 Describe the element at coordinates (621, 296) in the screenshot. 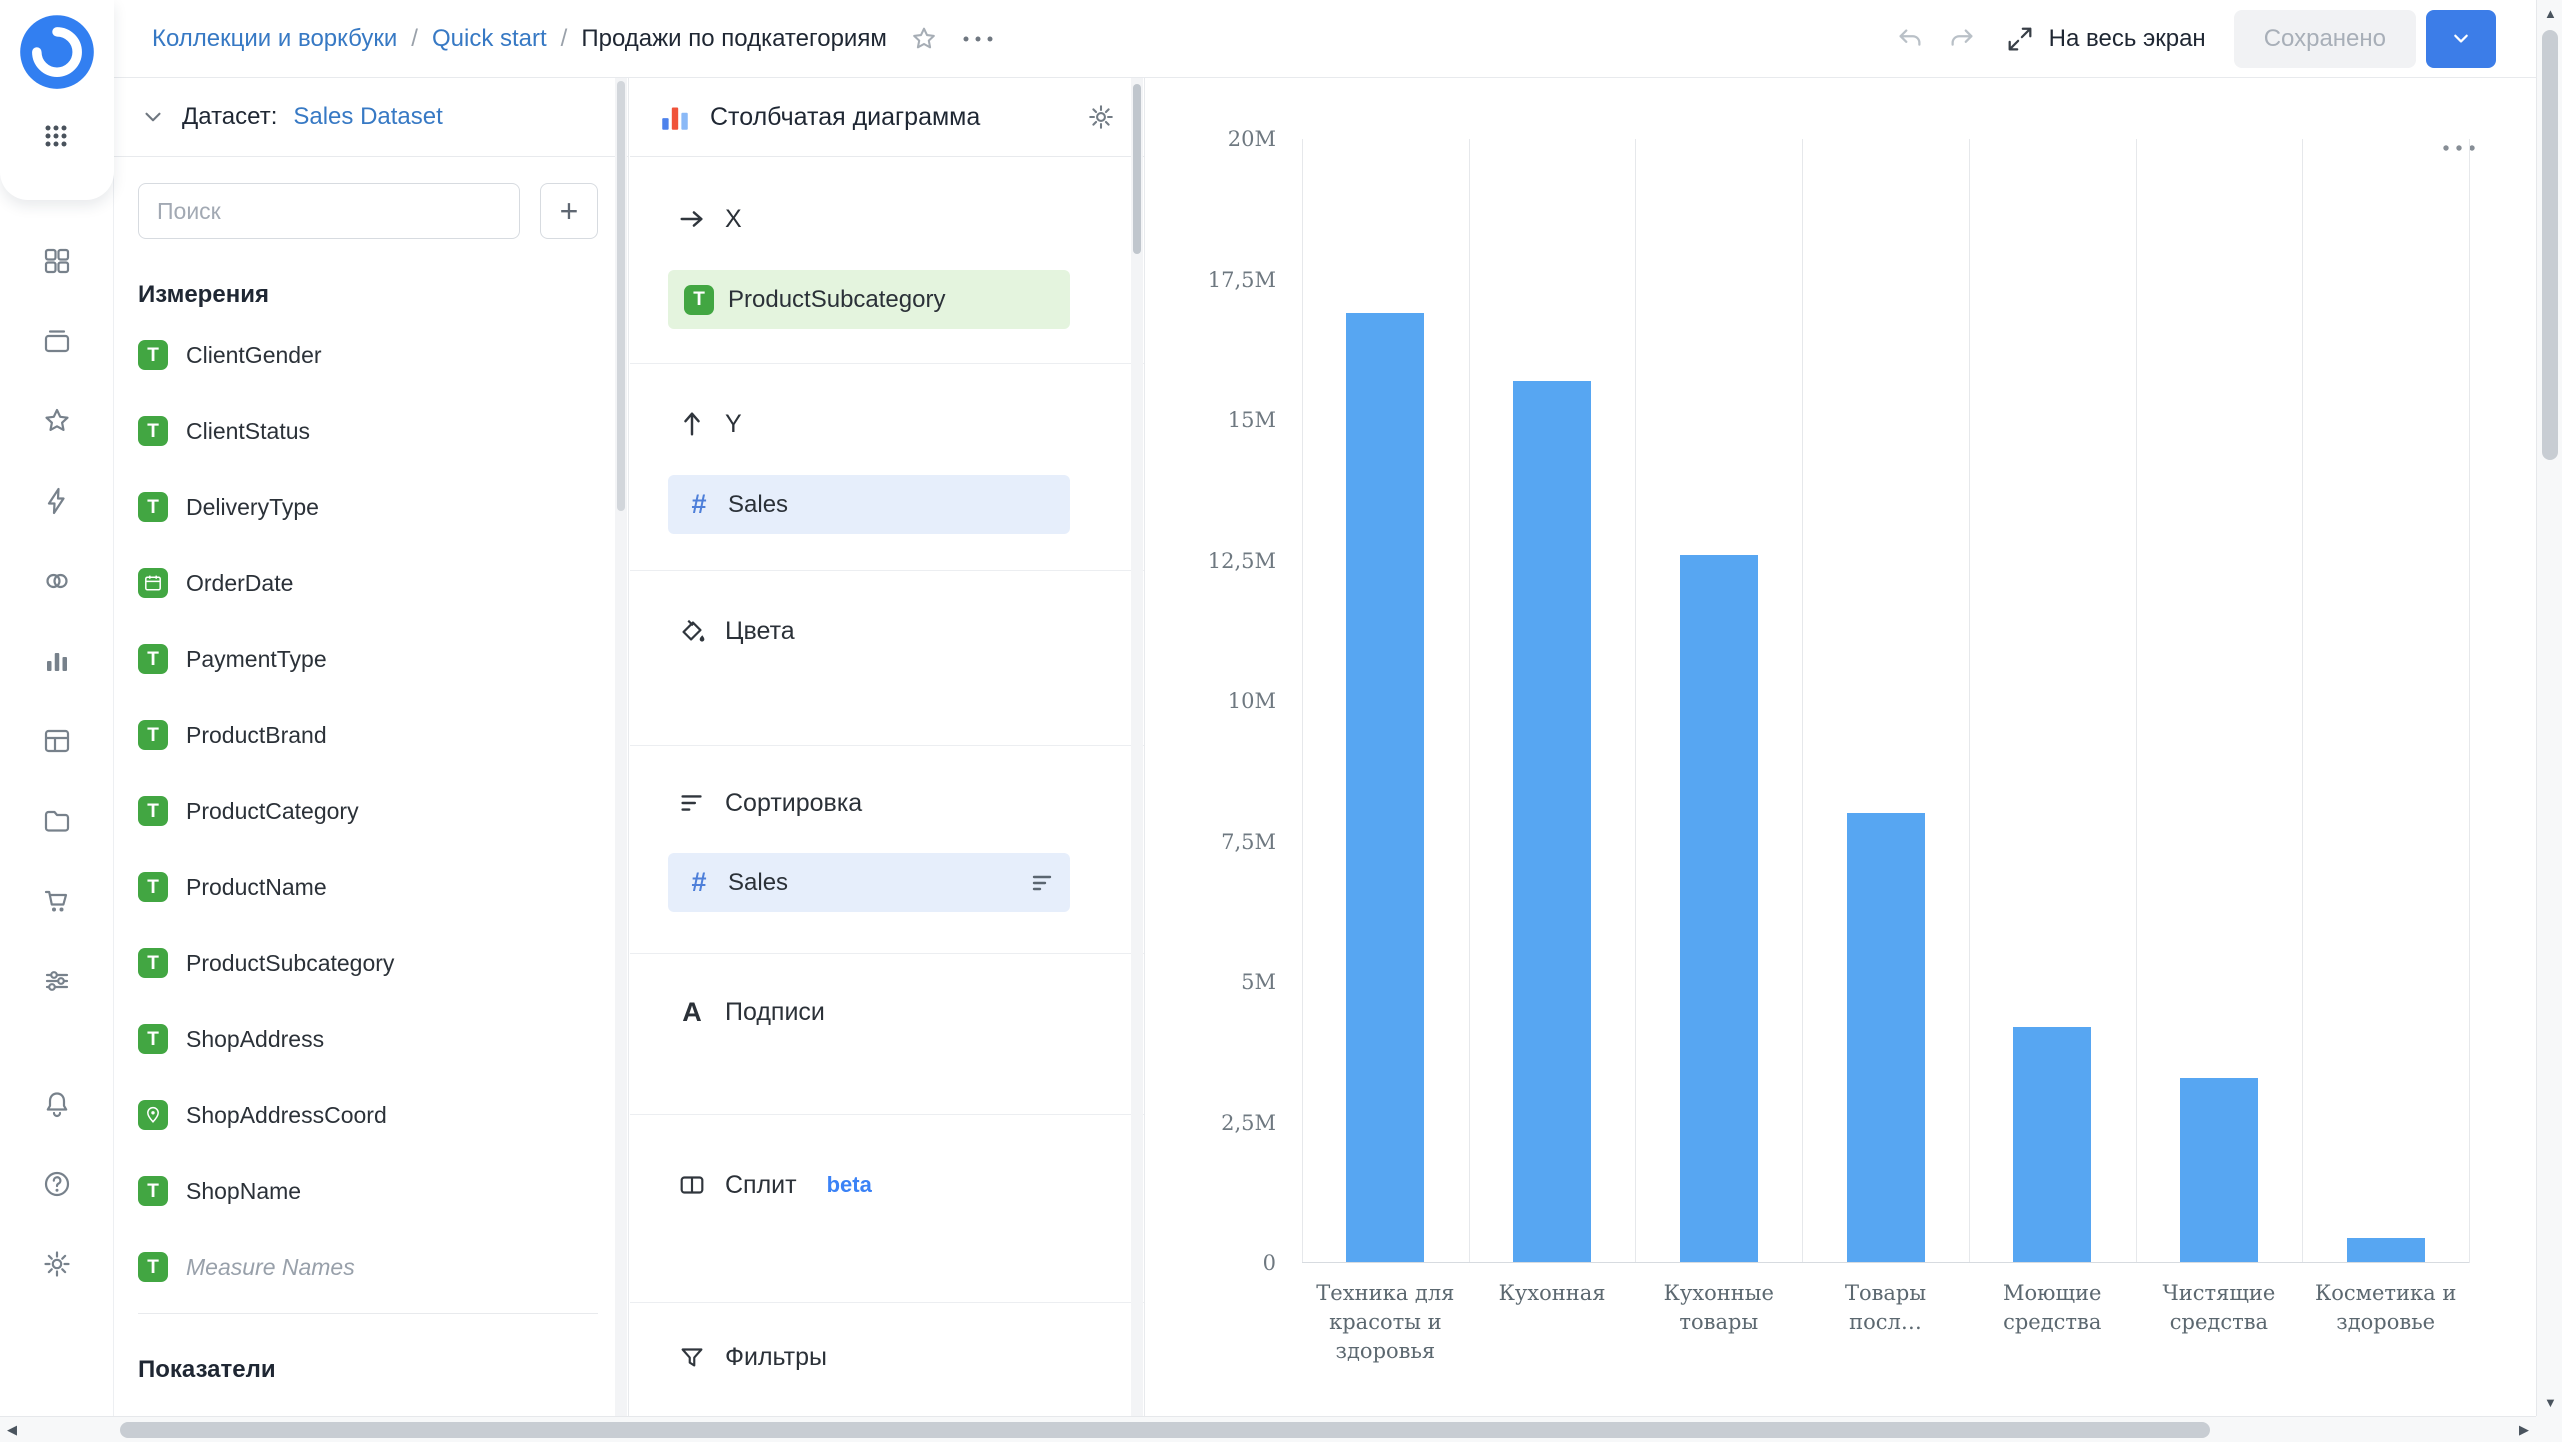

I see `dataset-scrollbar-thumb` at that location.